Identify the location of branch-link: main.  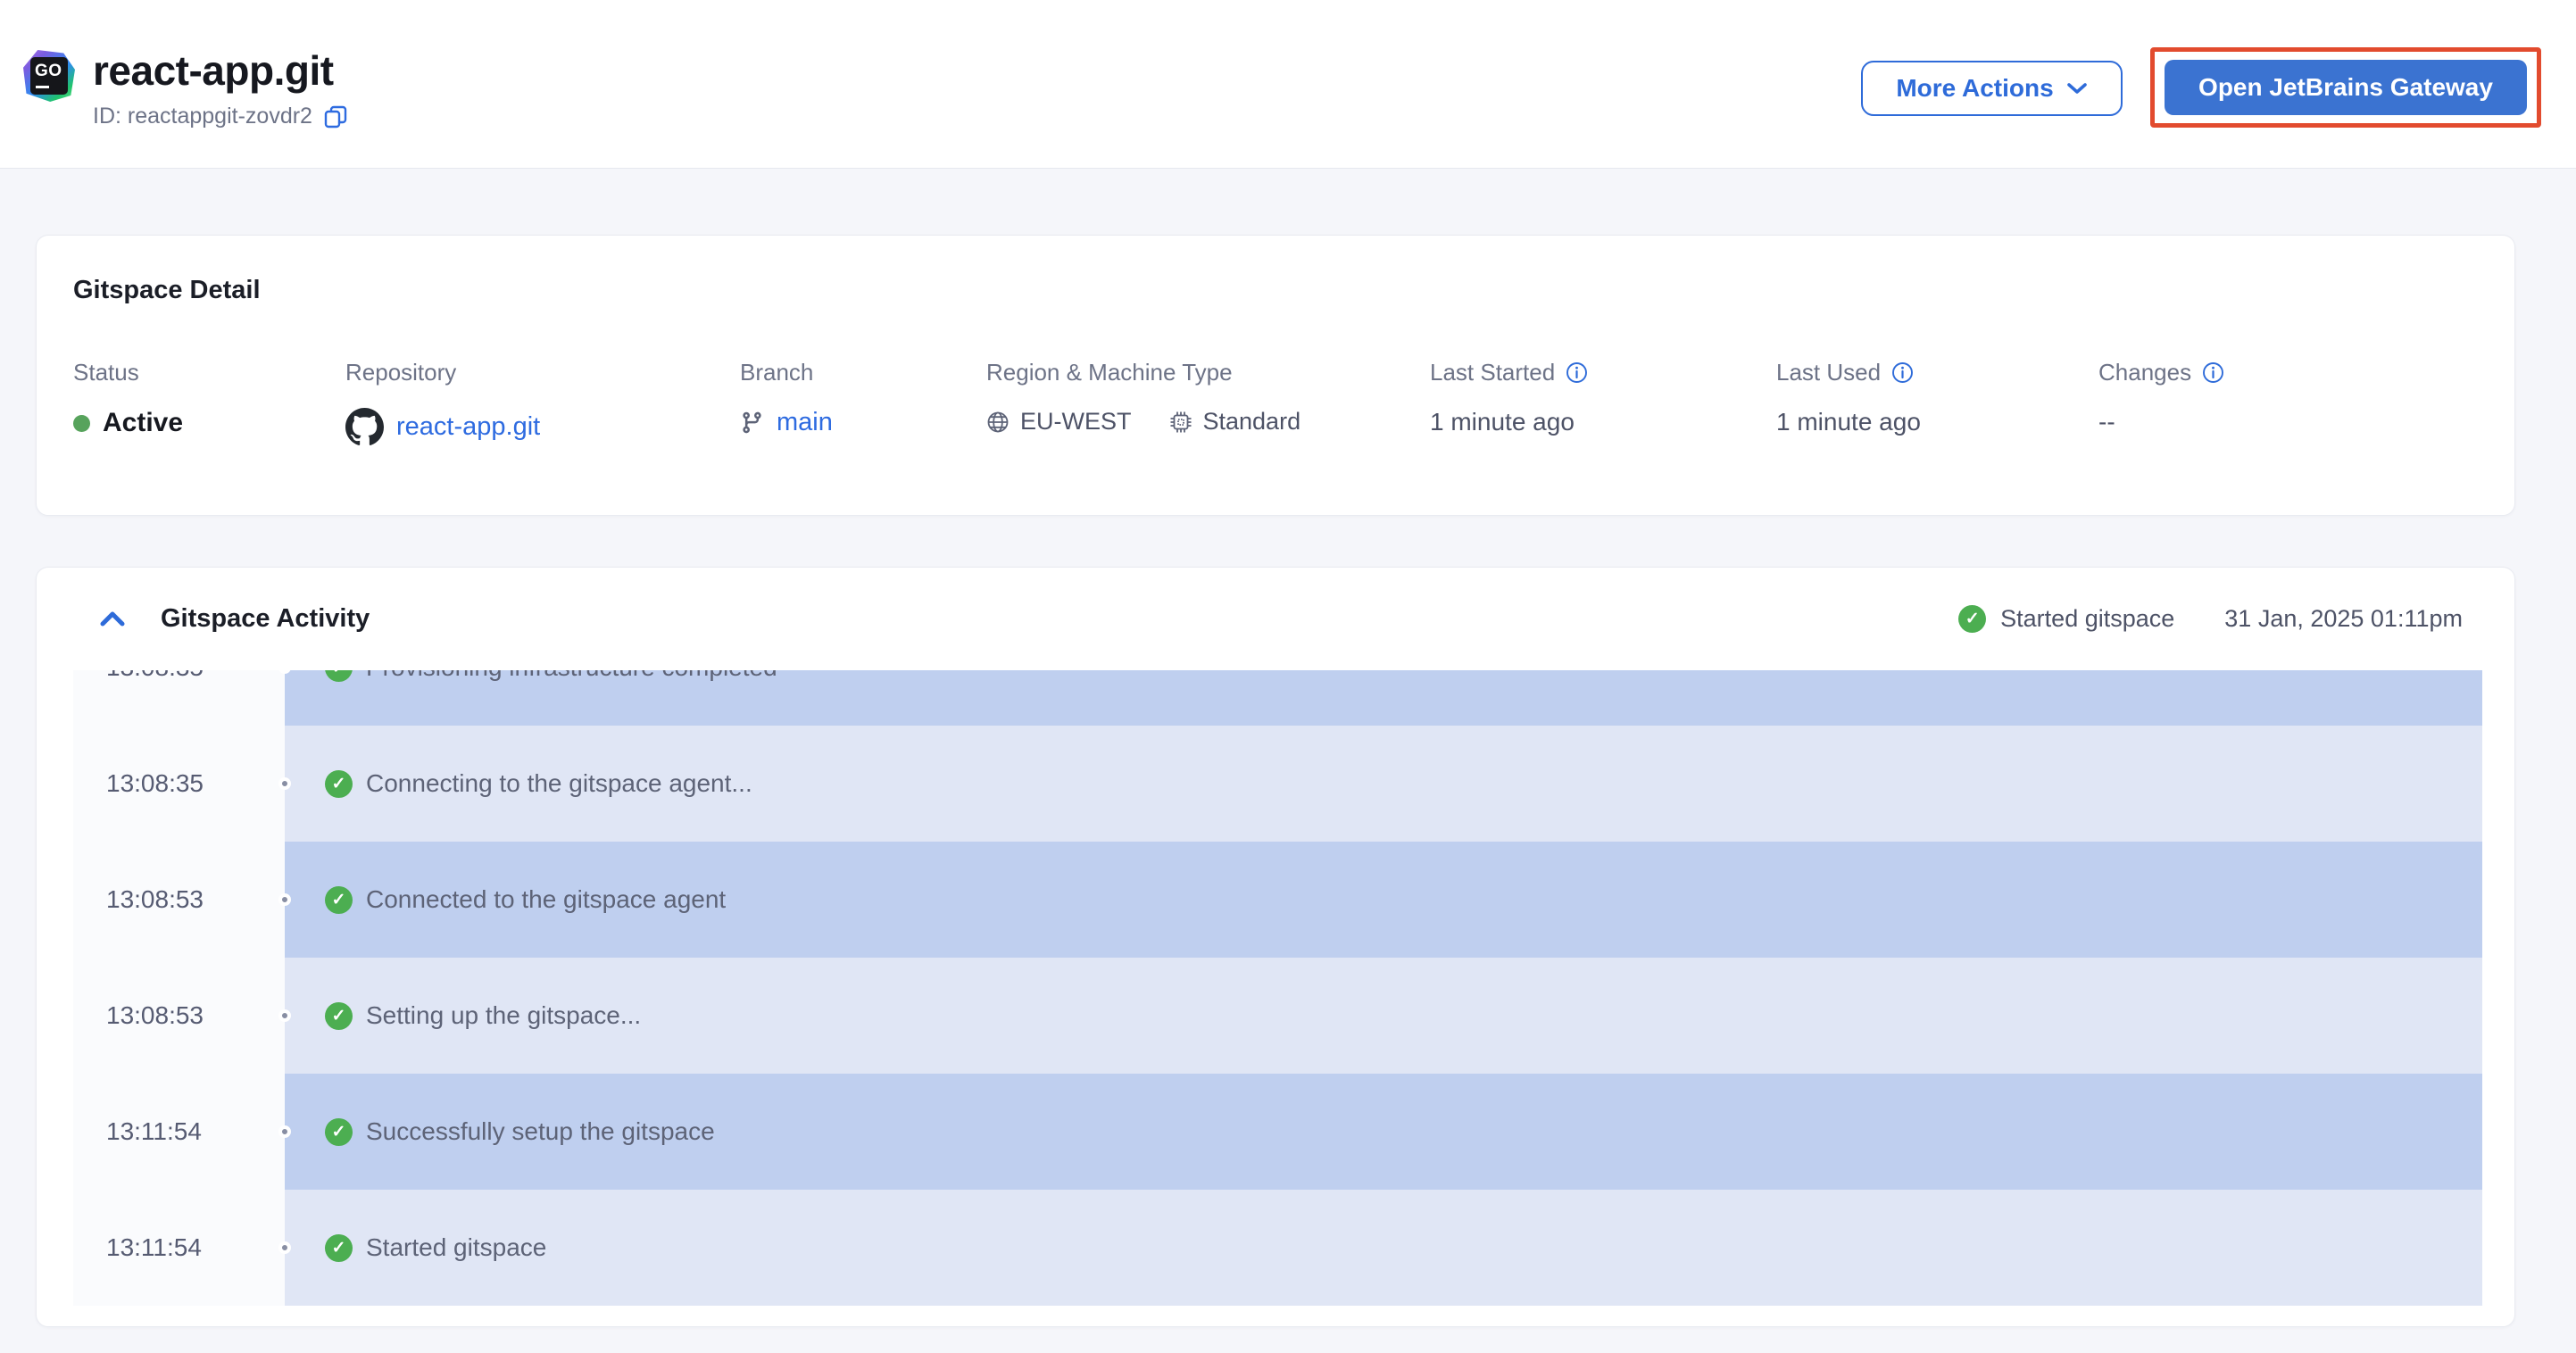
(805, 422).